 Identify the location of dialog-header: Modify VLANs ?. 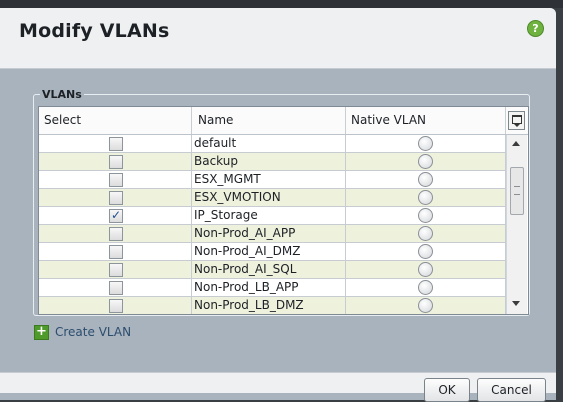
(278, 38).